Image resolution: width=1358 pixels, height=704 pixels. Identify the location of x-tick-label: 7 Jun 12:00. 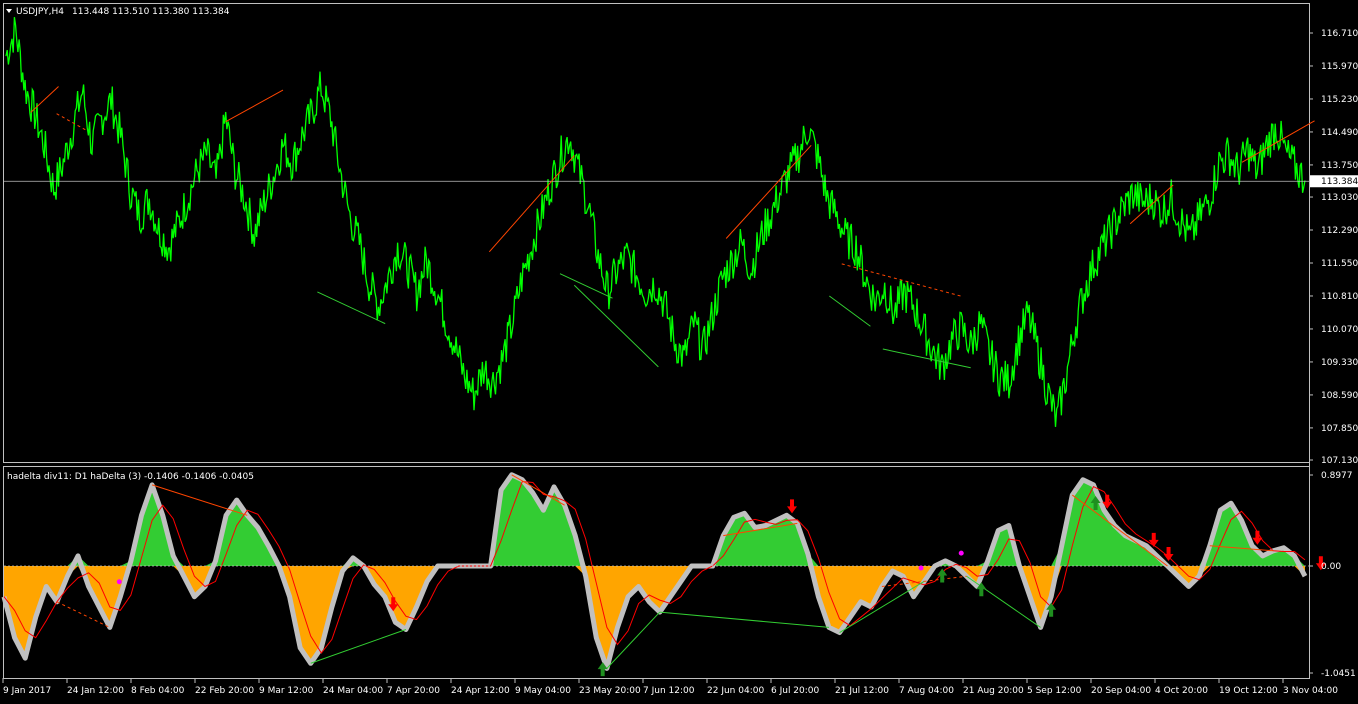
(669, 691).